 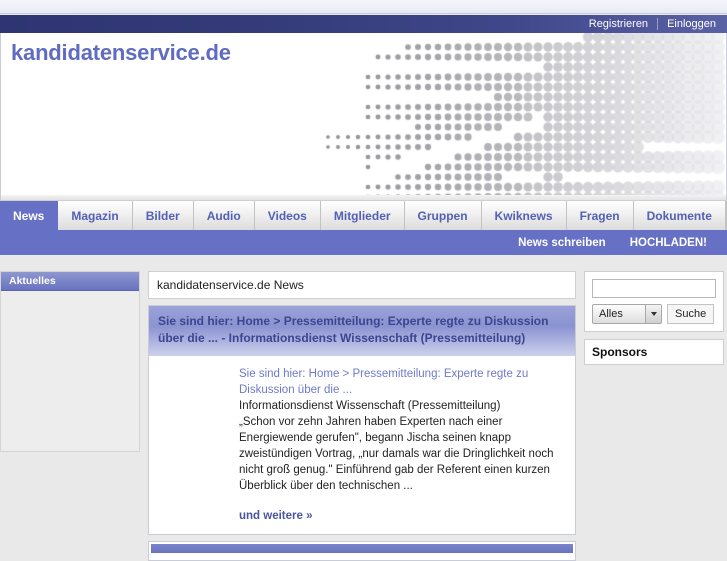 I want to click on aktuelles-panel-body, so click(x=70, y=371).